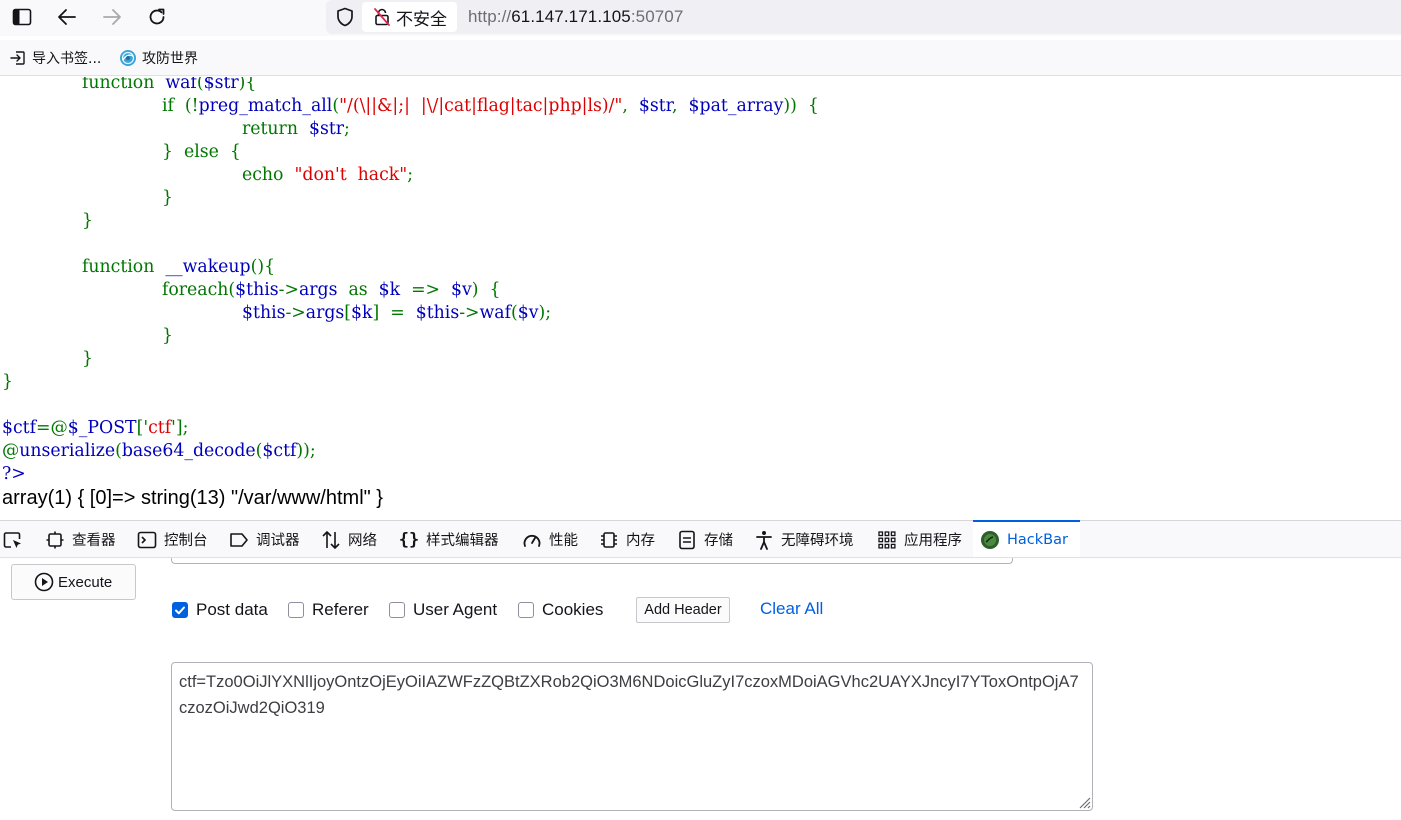 This screenshot has height=820, width=1401. Describe the element at coordinates (180, 610) in the screenshot. I see `checkbox-checked` at that location.